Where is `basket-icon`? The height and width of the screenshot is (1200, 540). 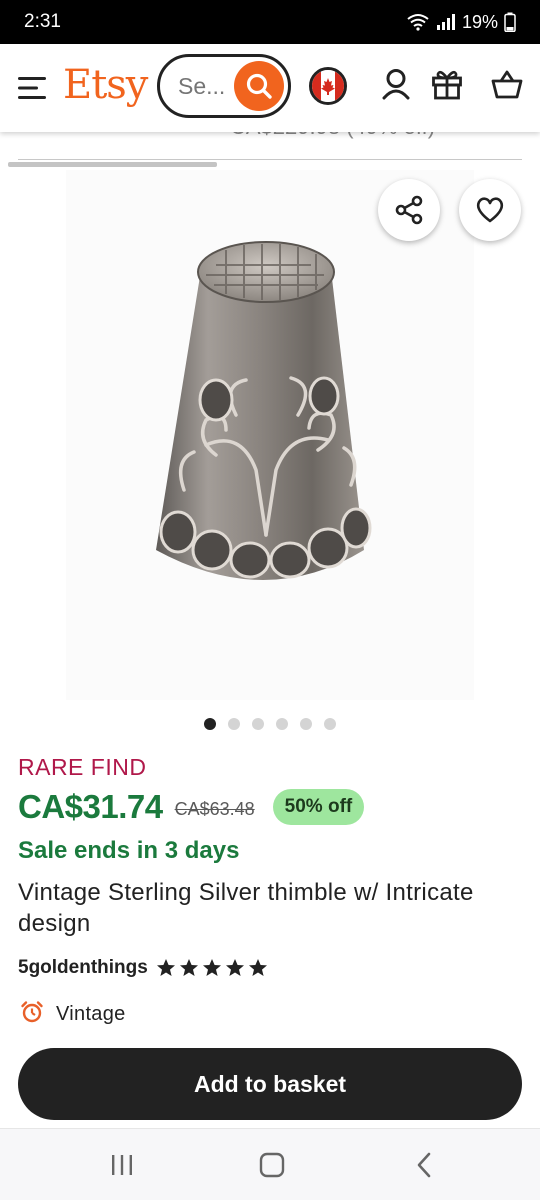 basket-icon is located at coordinates (507, 84).